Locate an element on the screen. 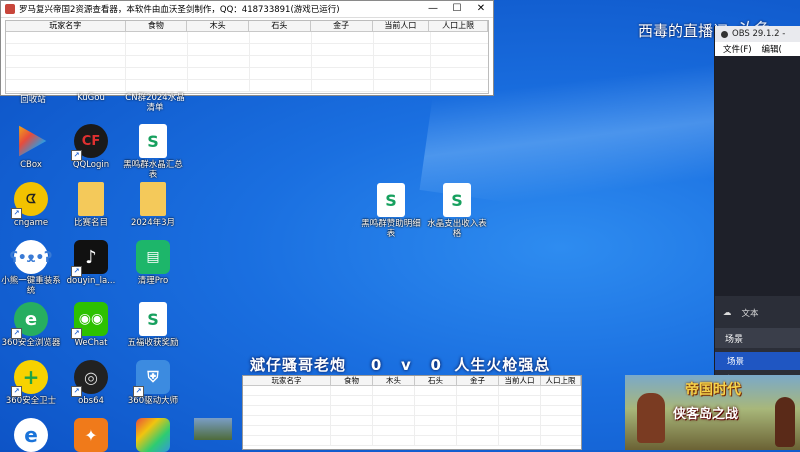 Image resolution: width=800 pixels, height=452 pixels. obs-menubar: 文件(F) 编辑( is located at coordinates (757, 49).